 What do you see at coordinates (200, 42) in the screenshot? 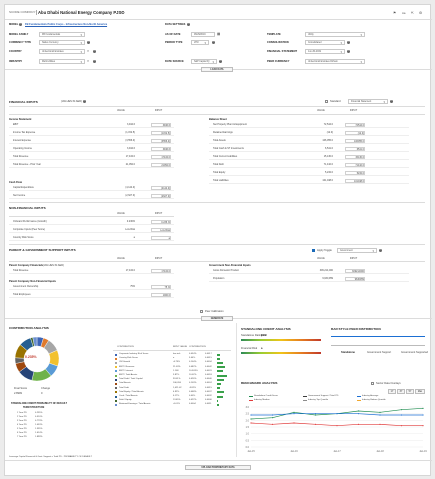
I see `period-type-select: LTM` at bounding box center [200, 42].